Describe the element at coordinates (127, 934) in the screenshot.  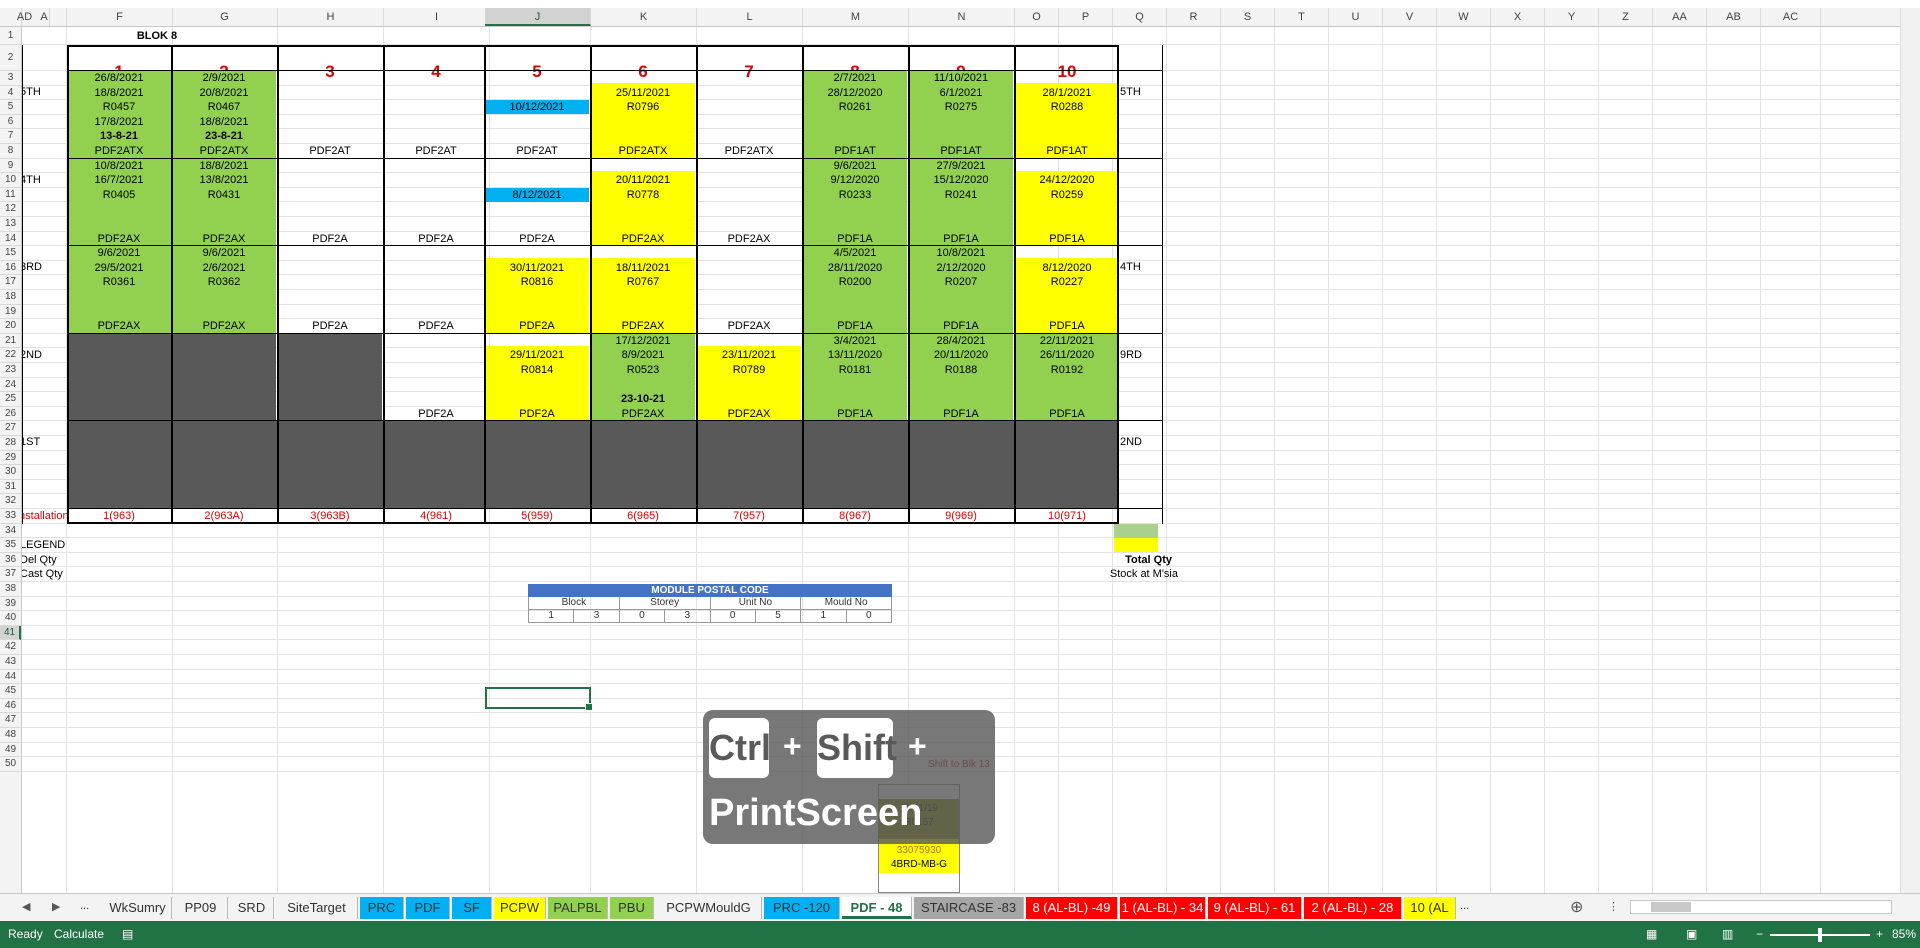
I see `macro-record-icon: ▤` at that location.